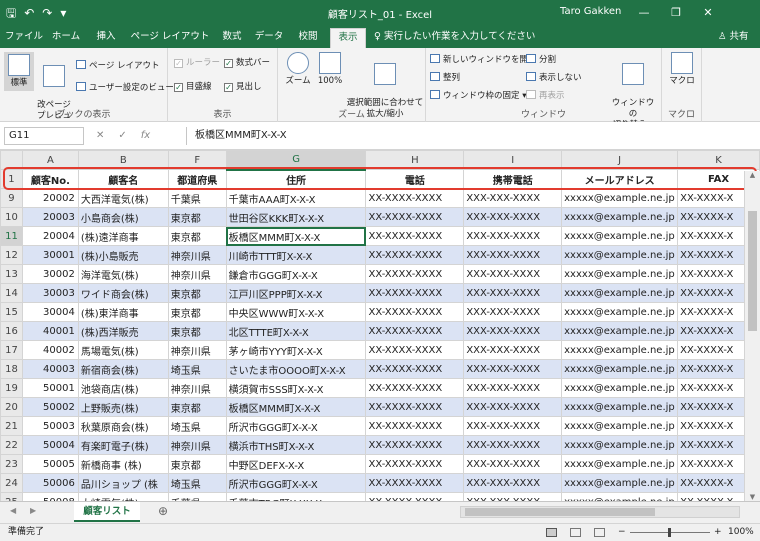 The width and height of the screenshot is (760, 541). What do you see at coordinates (19, 71) in the screenshot?
I see `normal-view-button: 標準` at bounding box center [19, 71].